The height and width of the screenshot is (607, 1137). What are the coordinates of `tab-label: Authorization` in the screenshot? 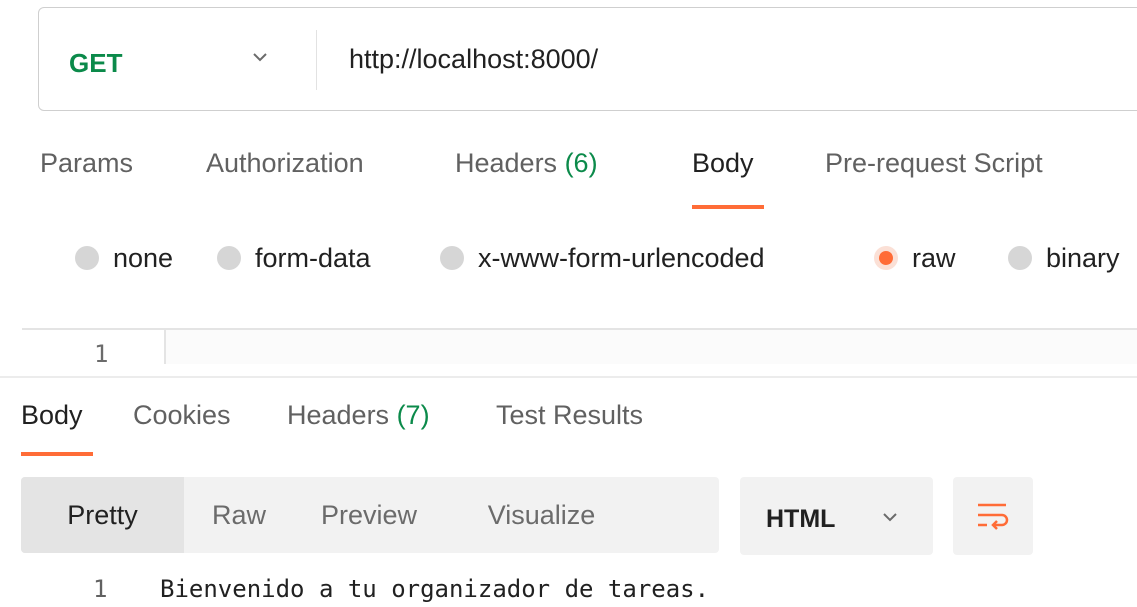 It's located at (285, 163).